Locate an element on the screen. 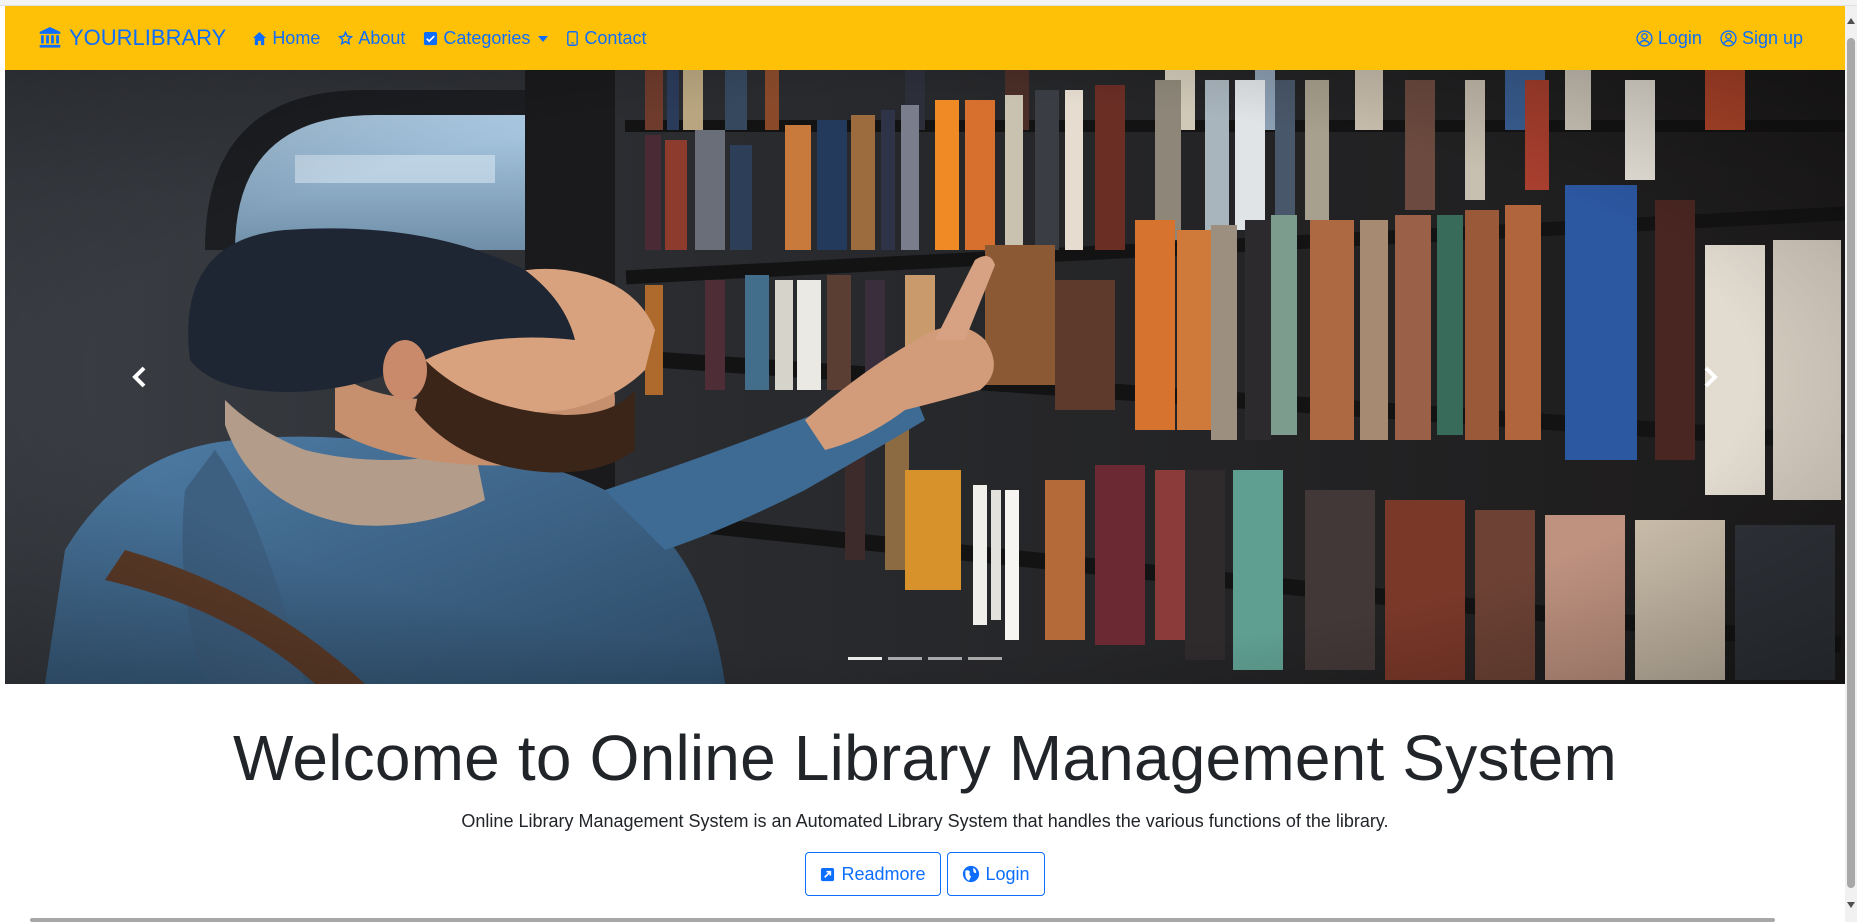 This screenshot has height=922, width=1857. nav-item-contact: Contact is located at coordinates (606, 38).